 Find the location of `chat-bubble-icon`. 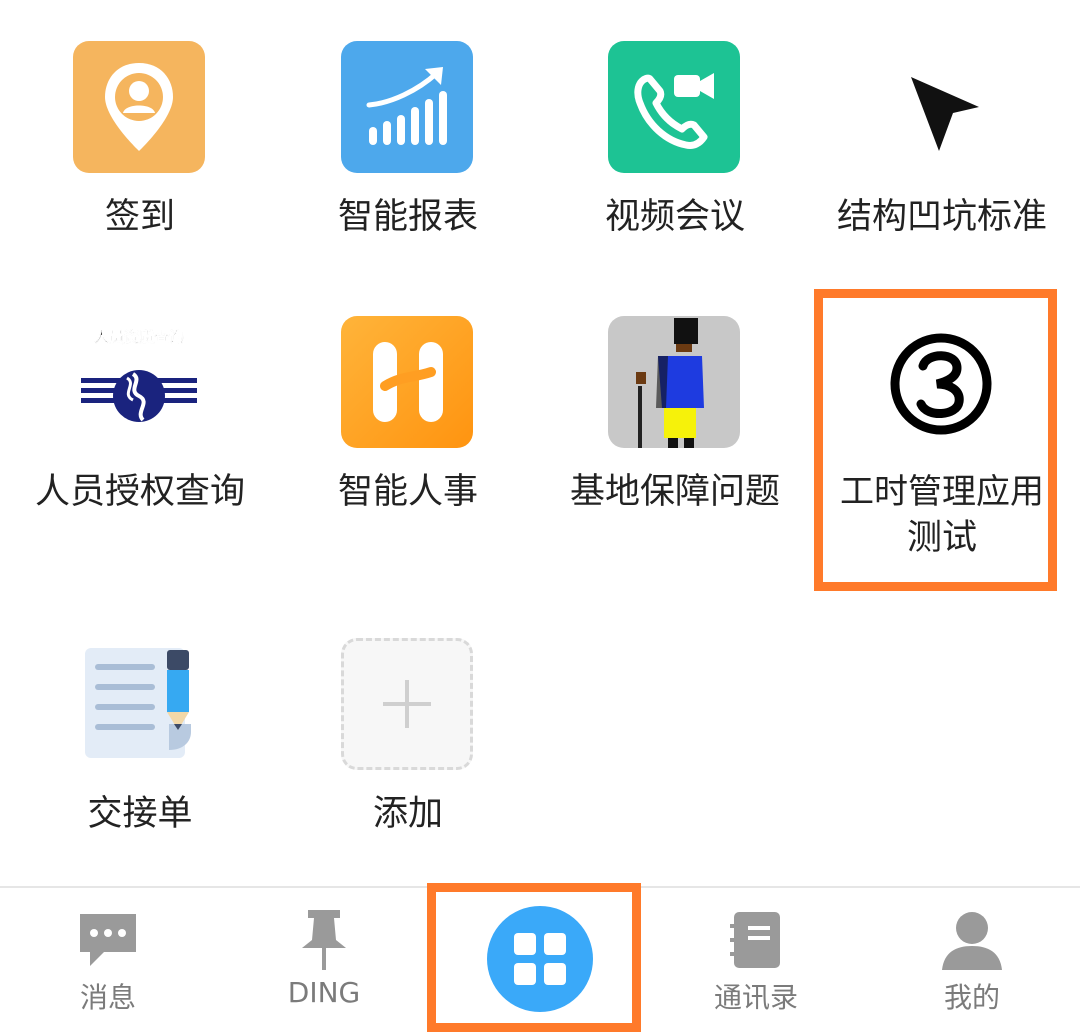

chat-bubble-icon is located at coordinates (108, 940).